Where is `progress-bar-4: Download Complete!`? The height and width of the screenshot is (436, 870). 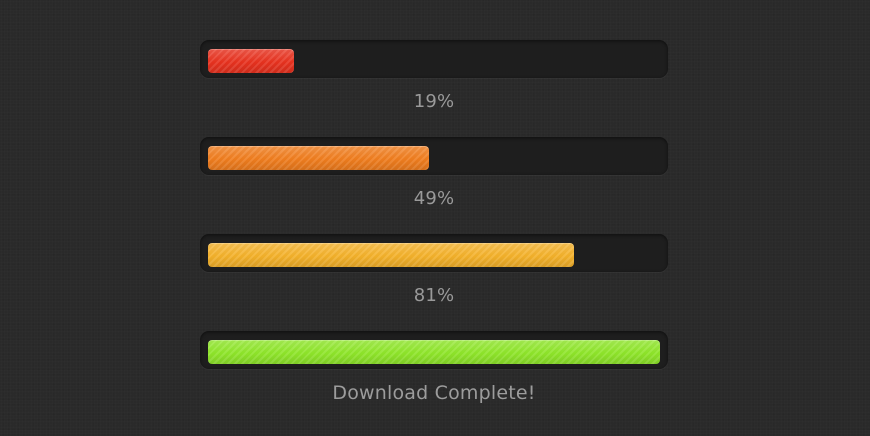
progress-bar-4: Download Complete! is located at coordinates (434, 377).